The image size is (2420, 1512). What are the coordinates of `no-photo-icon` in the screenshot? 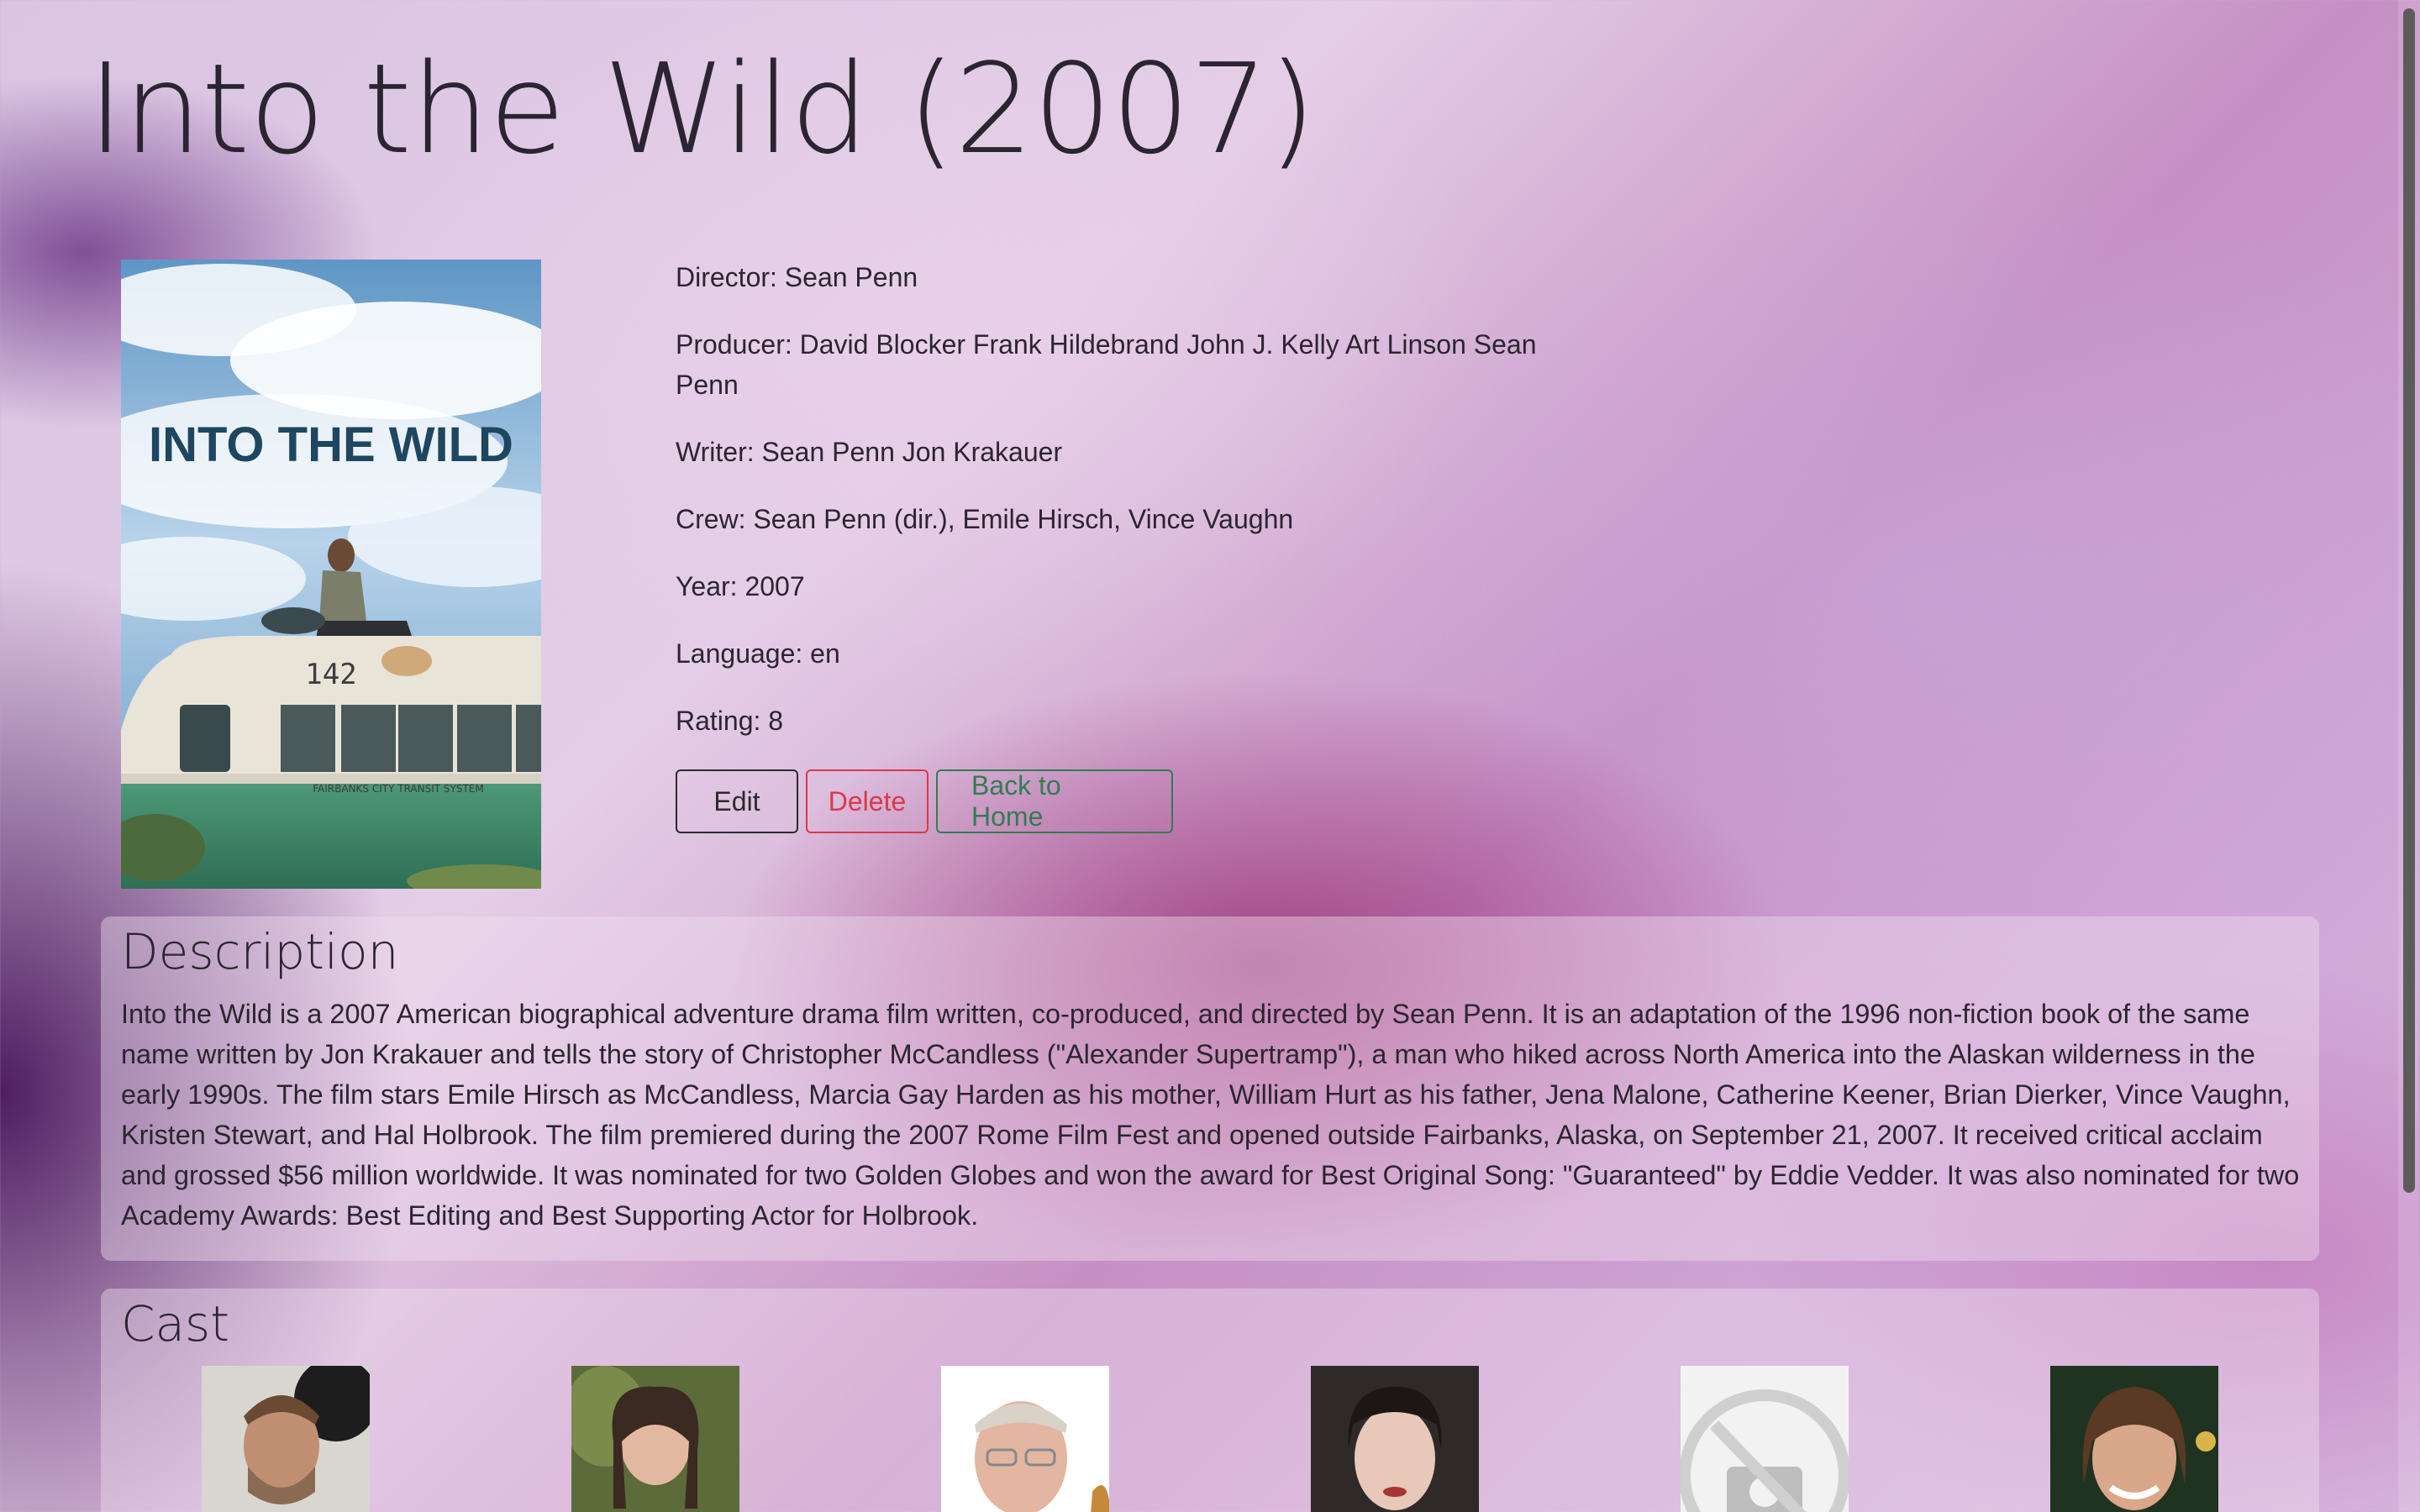 It's located at (1765, 1439).